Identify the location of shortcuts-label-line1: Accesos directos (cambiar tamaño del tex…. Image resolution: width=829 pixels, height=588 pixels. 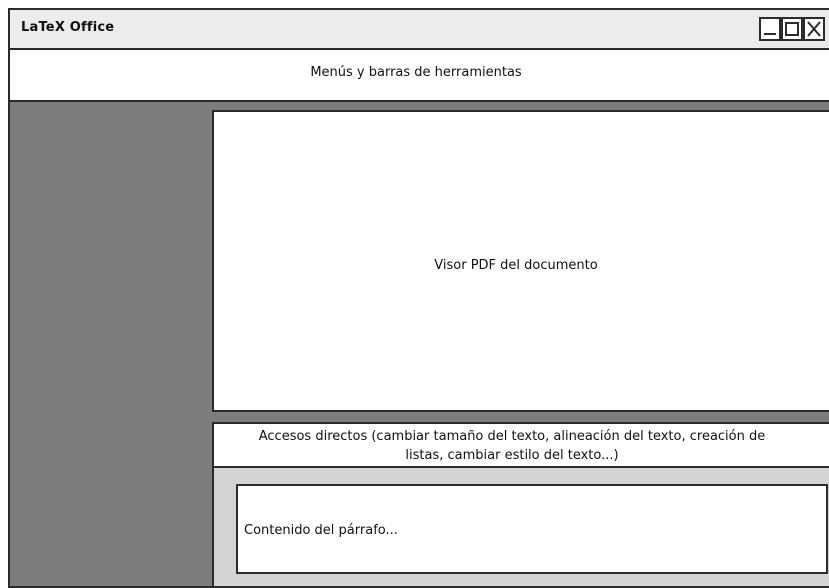
(512, 436).